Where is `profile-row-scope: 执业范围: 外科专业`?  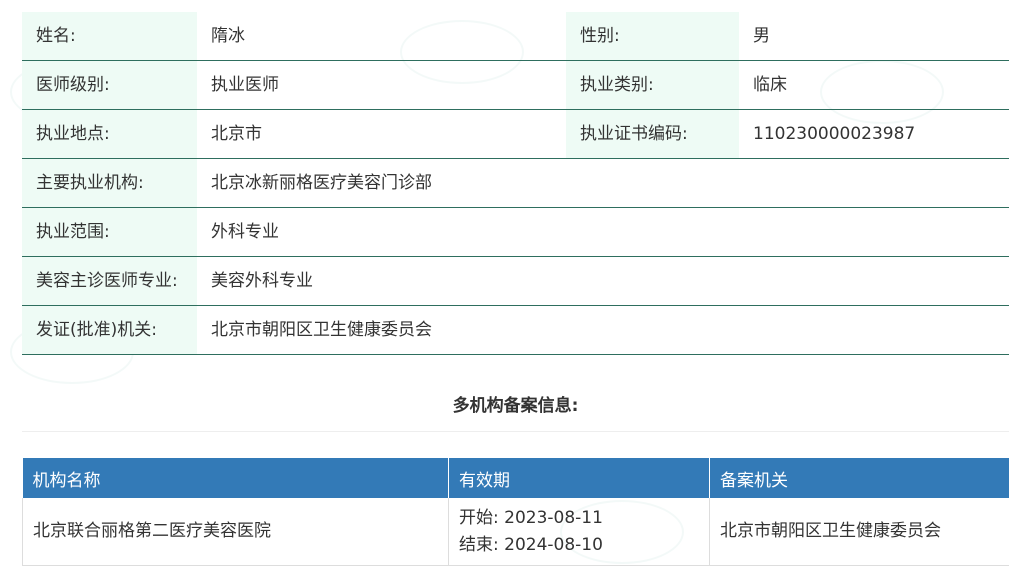
profile-row-scope: 执业范围: 外科专业 is located at coordinates (515, 232).